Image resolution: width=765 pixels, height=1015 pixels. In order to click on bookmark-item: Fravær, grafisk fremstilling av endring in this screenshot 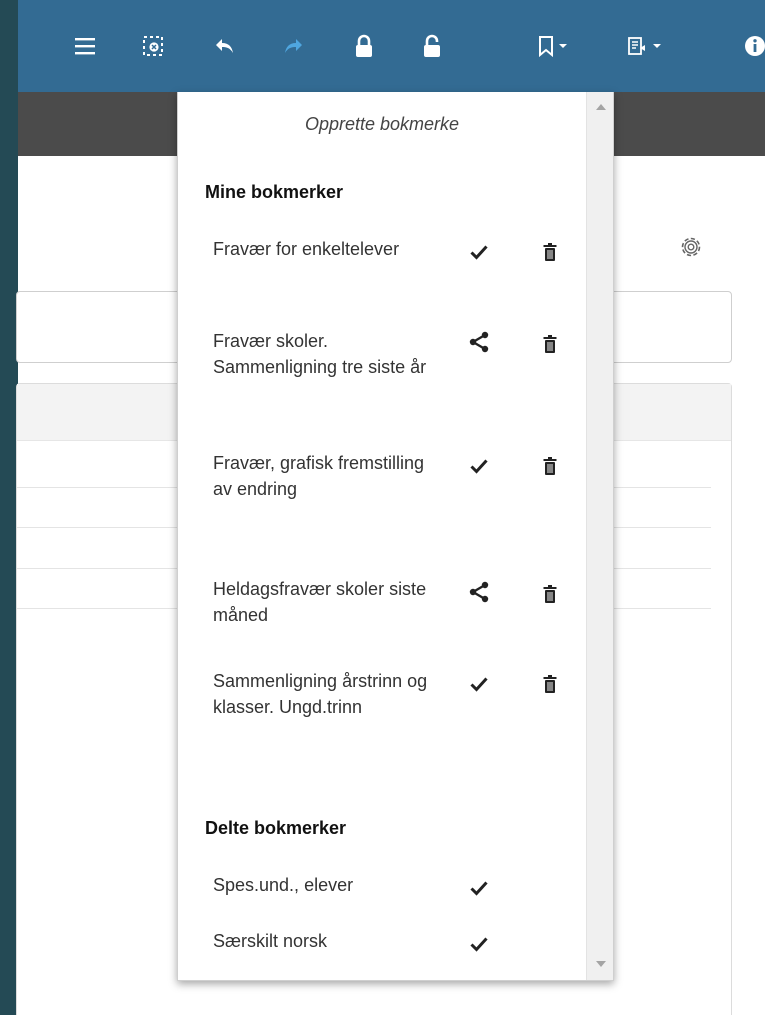, I will do `click(323, 476)`.